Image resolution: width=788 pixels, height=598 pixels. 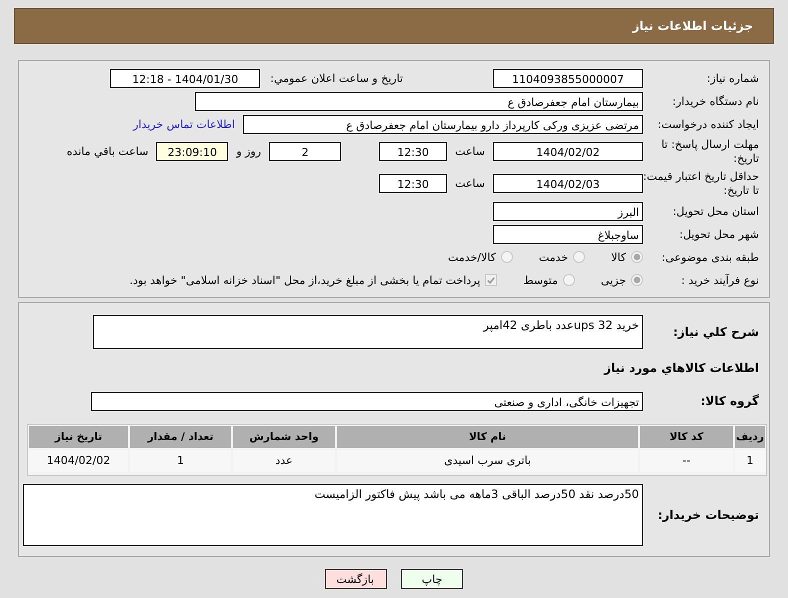 I want to click on column-header: نام کالا, so click(x=487, y=437).